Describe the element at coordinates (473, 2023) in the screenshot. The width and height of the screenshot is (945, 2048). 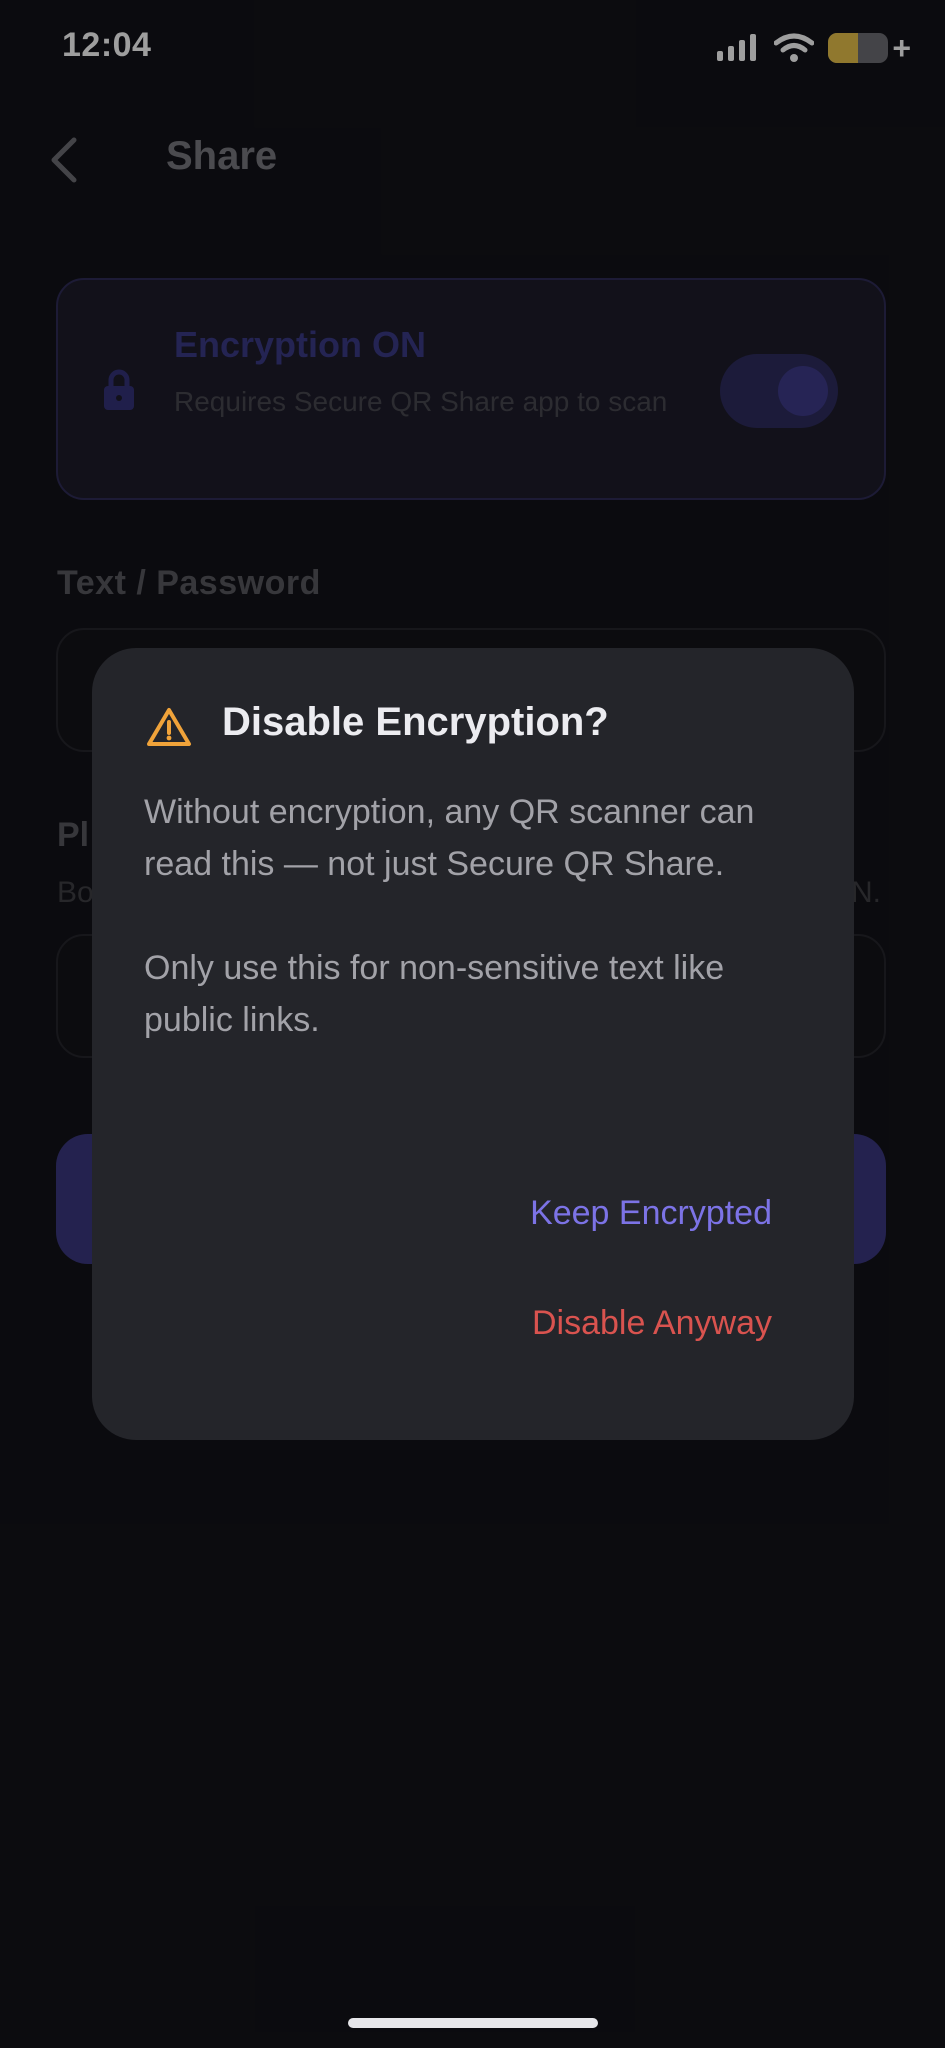
I see `home-indicator` at that location.